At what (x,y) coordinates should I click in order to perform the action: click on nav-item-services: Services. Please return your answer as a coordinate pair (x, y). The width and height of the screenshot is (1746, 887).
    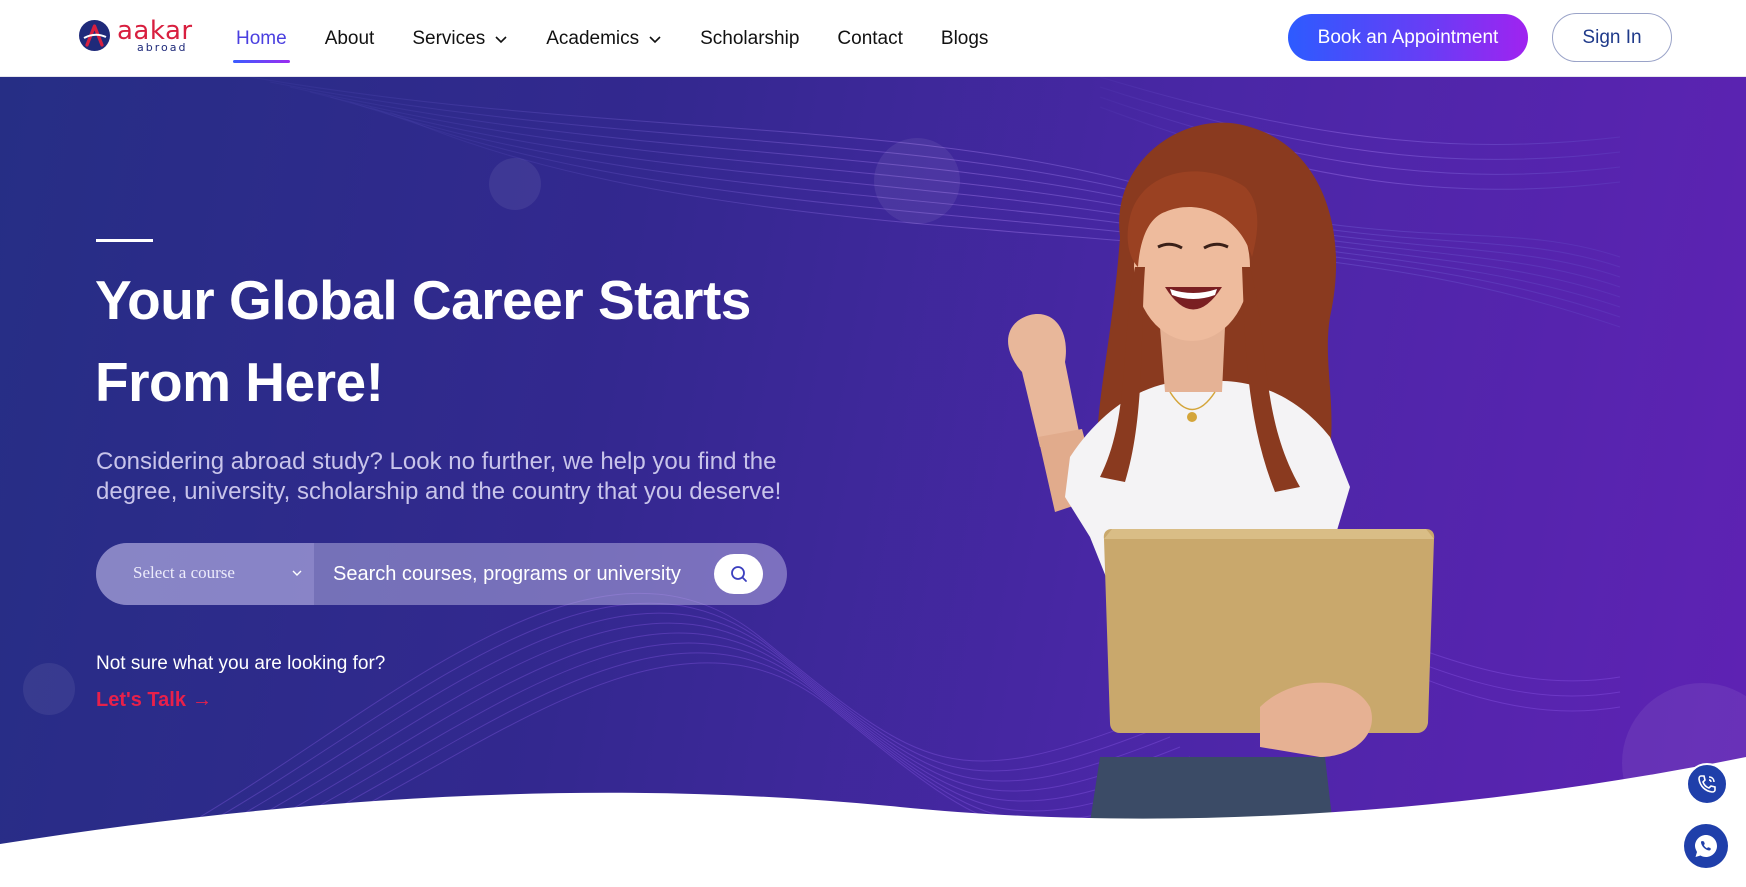
    Looking at the image, I should click on (460, 38).